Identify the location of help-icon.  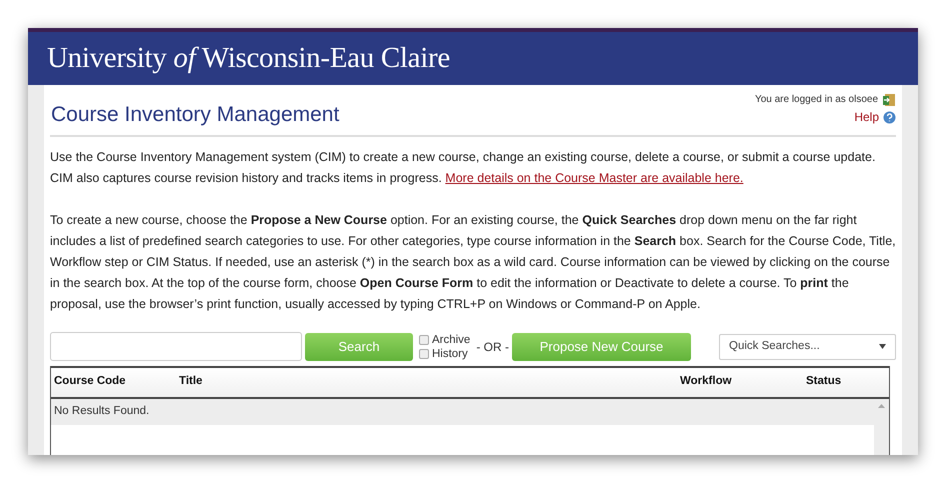
(889, 117).